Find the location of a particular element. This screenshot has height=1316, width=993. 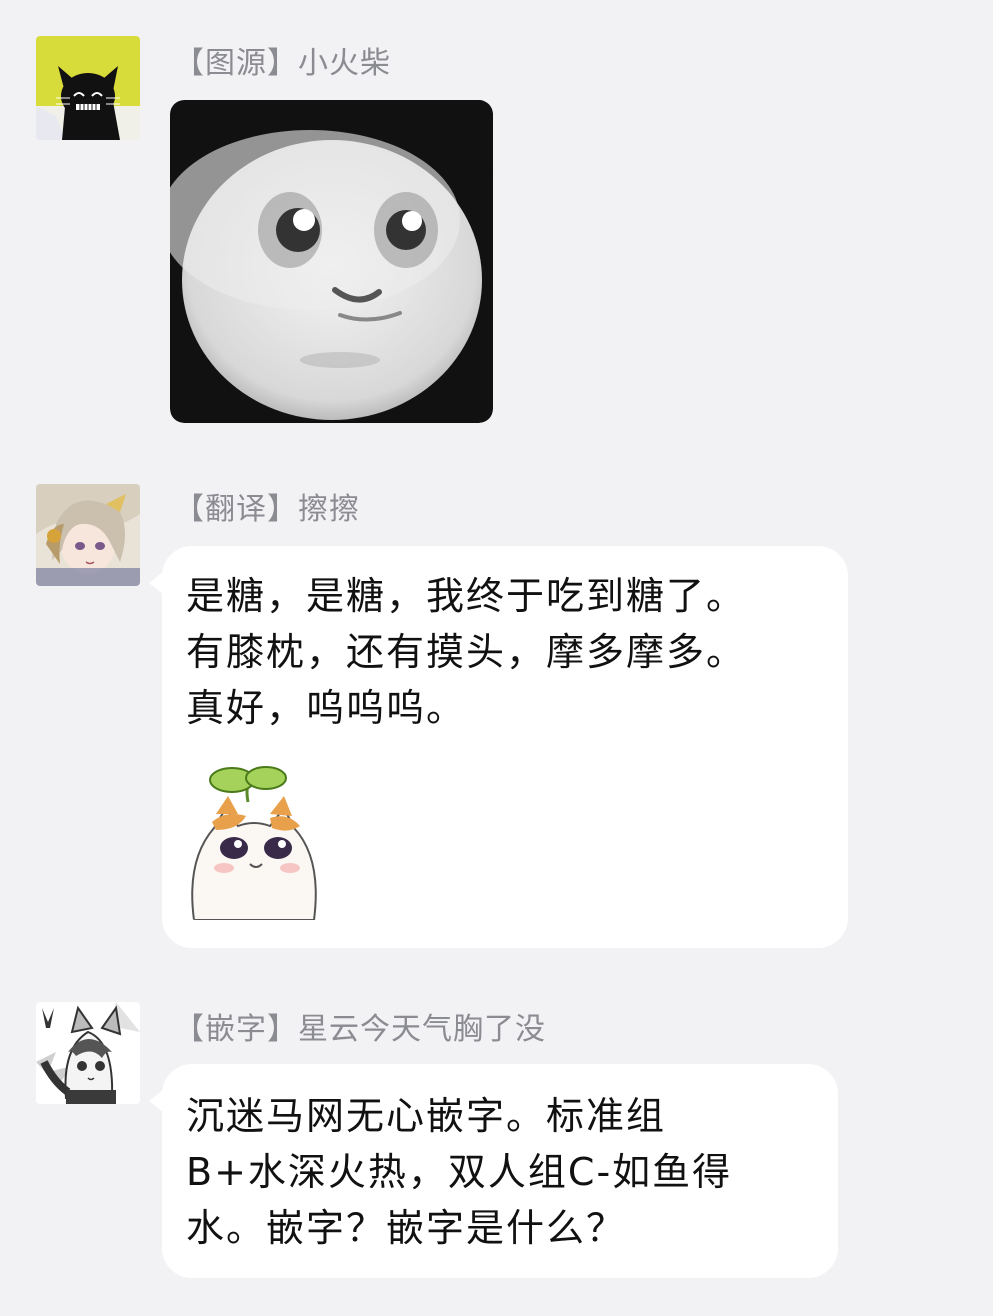

fox-girl-avatar-icon is located at coordinates (88, 1053).